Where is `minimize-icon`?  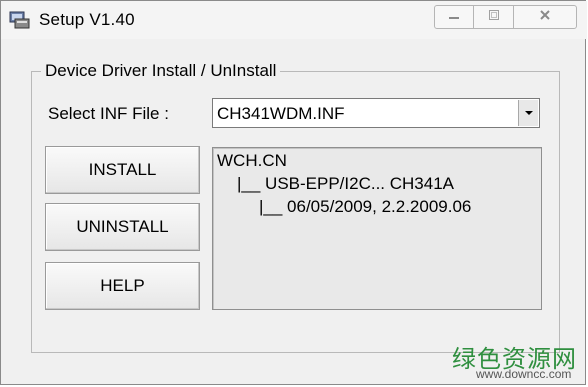
minimize-icon is located at coordinates (454, 17).